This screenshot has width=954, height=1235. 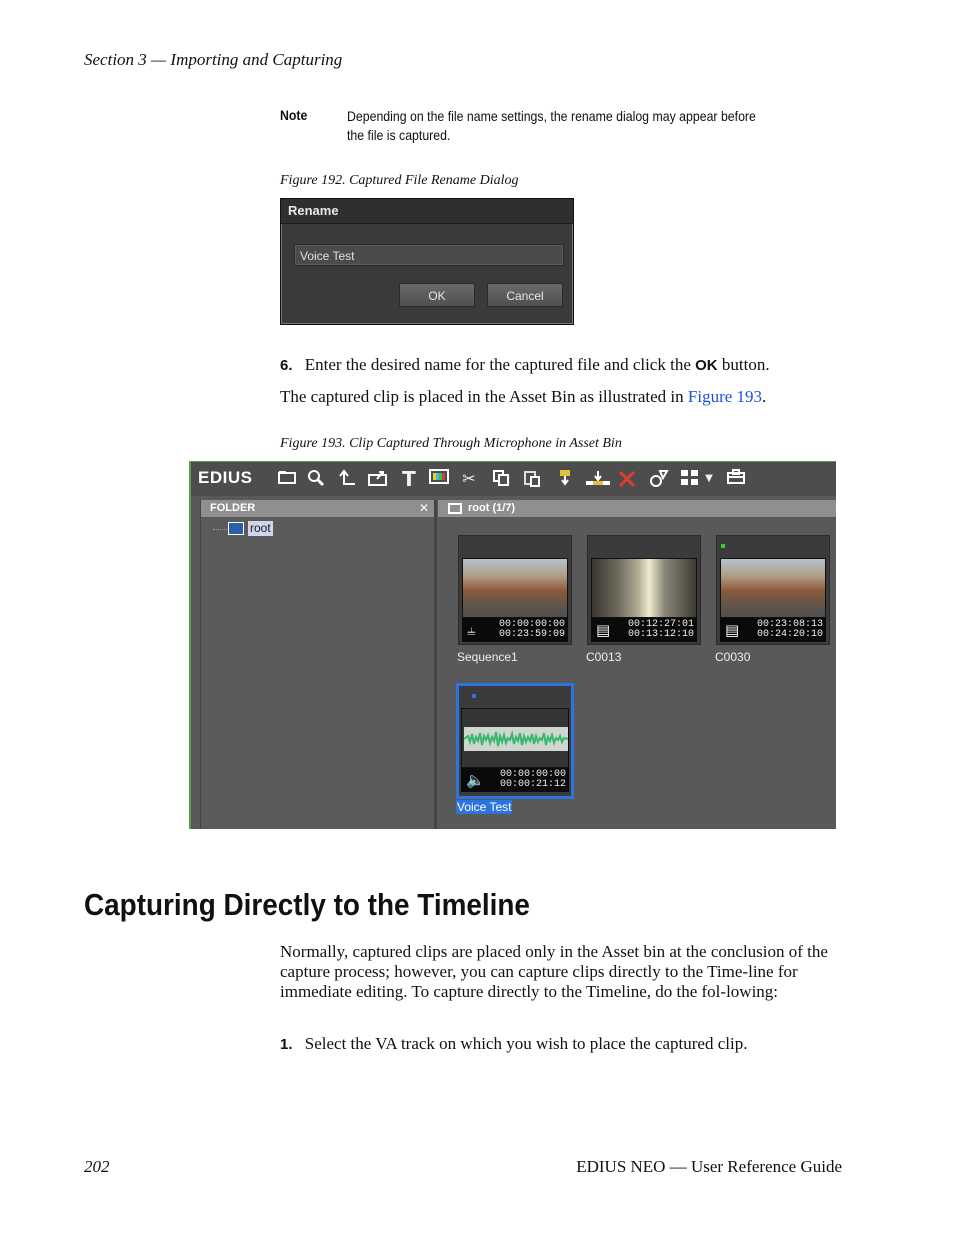 What do you see at coordinates (733, 657) in the screenshot?
I see `clip-name: C0030` at bounding box center [733, 657].